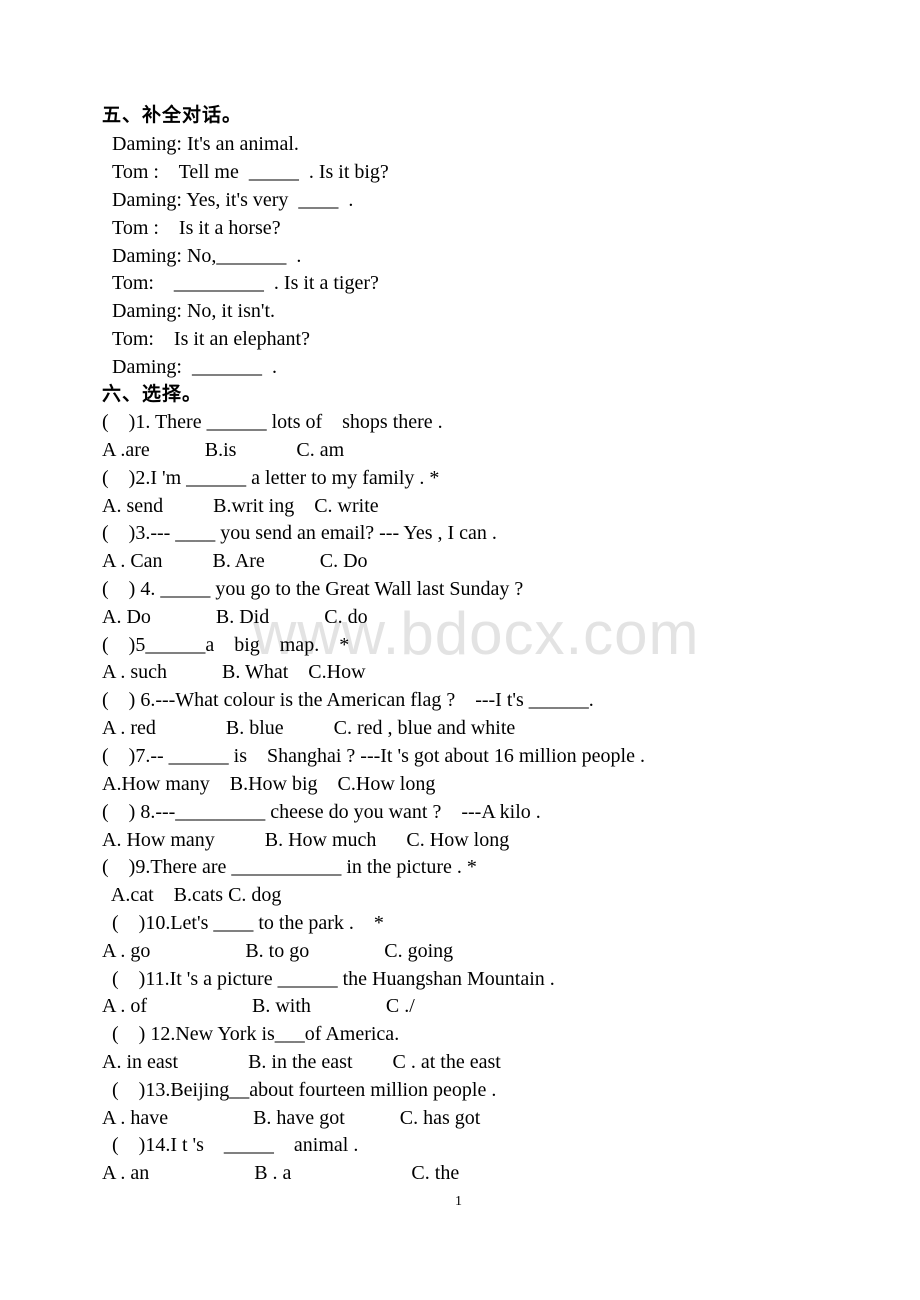 This screenshot has width=920, height=1300. Describe the element at coordinates (269, 784) in the screenshot. I see `question-options: A.How many B.How big C.How long` at that location.